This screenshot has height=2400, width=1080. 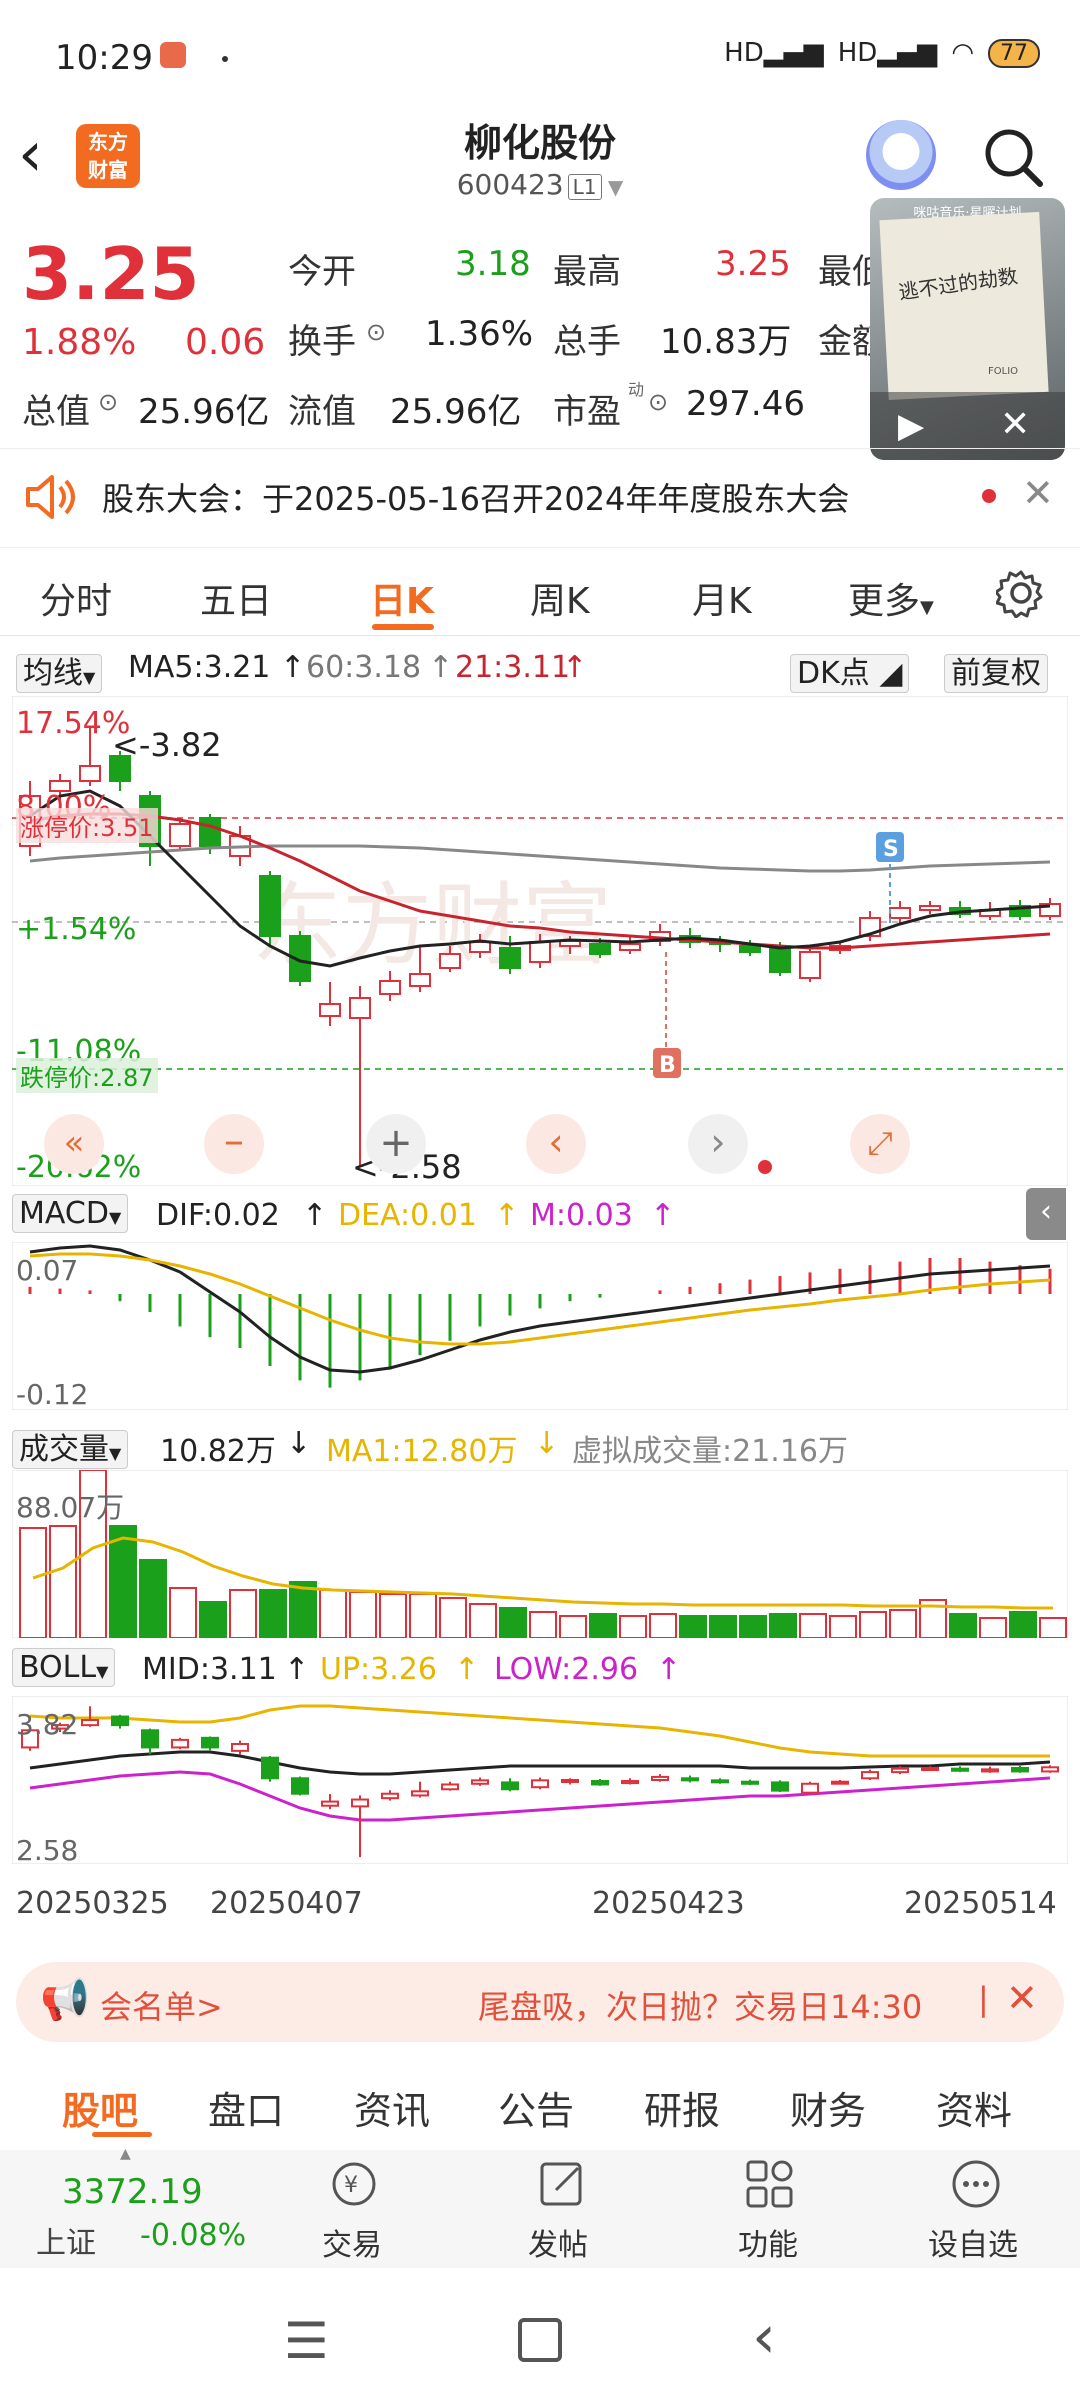 I want to click on ma5-value: MA5:3.21, so click(x=199, y=667).